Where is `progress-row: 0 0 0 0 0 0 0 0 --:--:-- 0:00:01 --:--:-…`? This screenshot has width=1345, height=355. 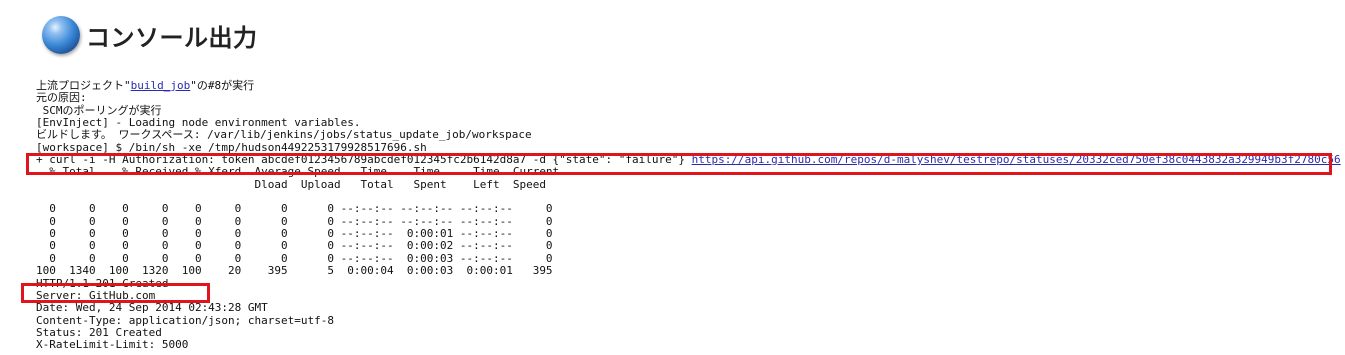 progress-row: 0 0 0 0 0 0 0 0 --:--:-- 0:00:01 --:--:-… is located at coordinates (294, 234).